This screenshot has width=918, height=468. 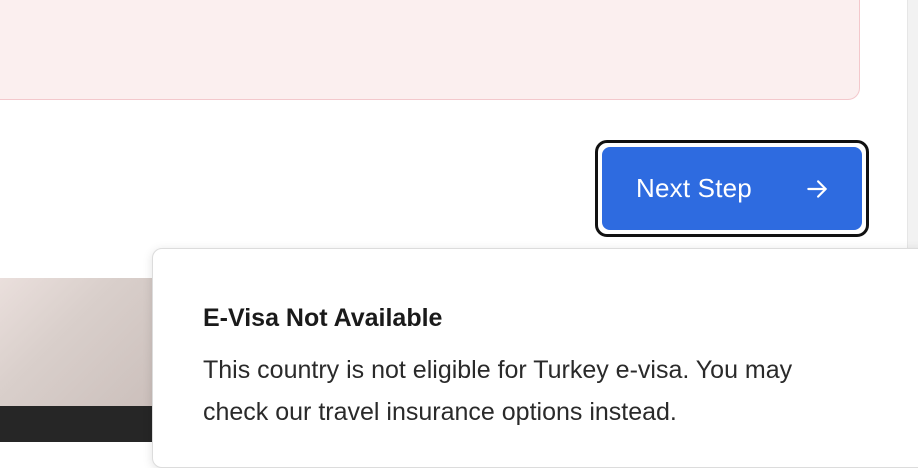 I want to click on background-image, so click(x=80, y=342).